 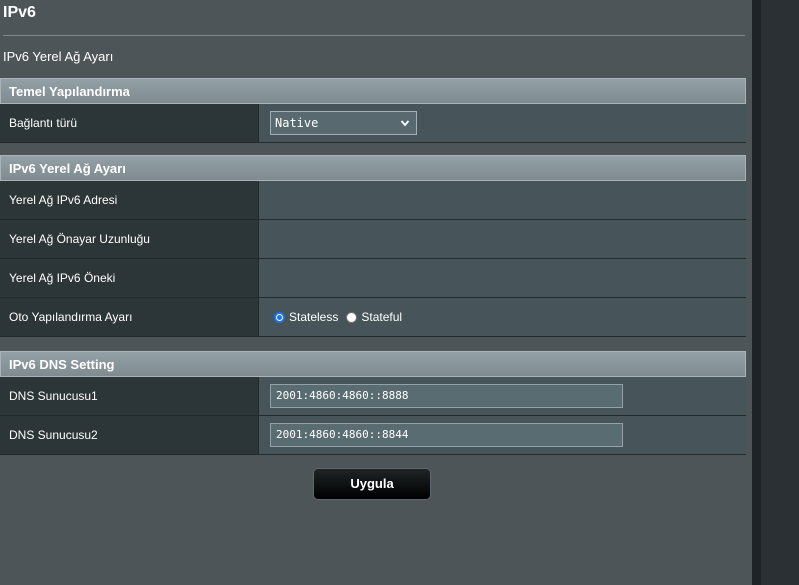 I want to click on lan-prefix-length-row: Yerel Ağ Önayar Uzunluğu, so click(x=373, y=239).